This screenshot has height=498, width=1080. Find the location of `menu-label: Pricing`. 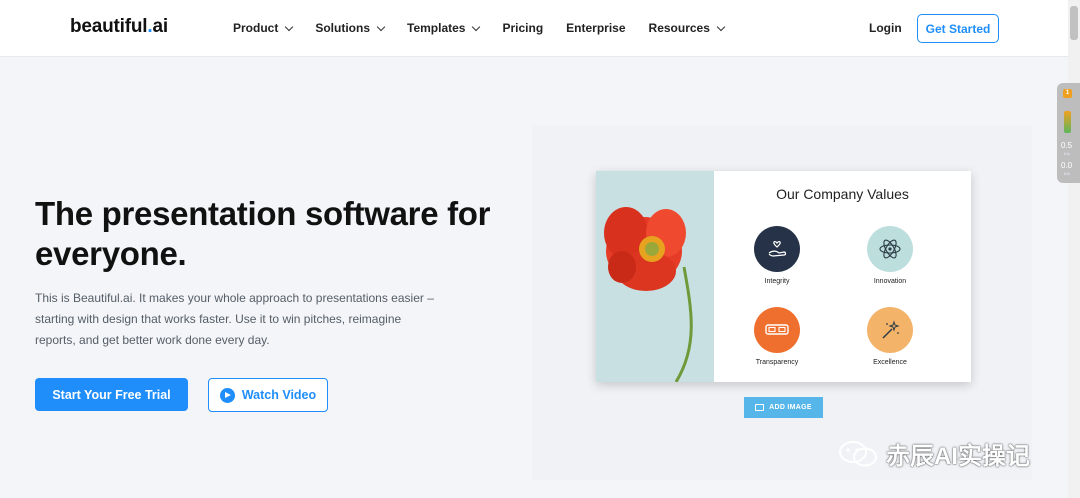

menu-label: Pricing is located at coordinates (523, 28).